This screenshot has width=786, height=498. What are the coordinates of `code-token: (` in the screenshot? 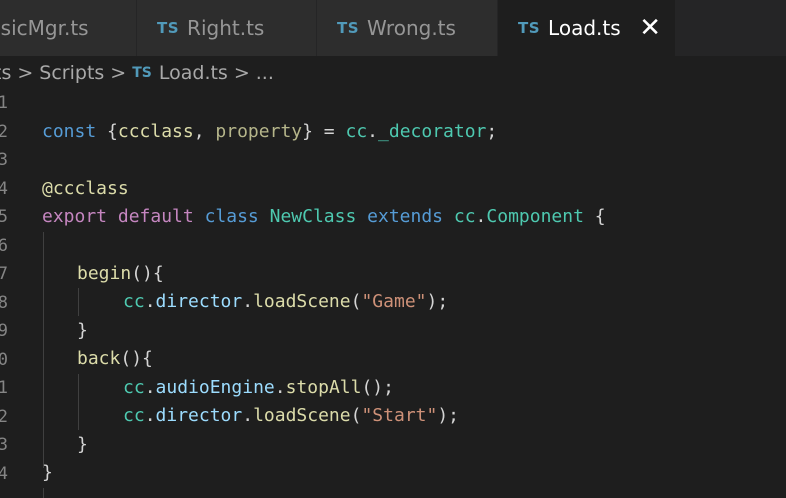 It's located at (356, 415).